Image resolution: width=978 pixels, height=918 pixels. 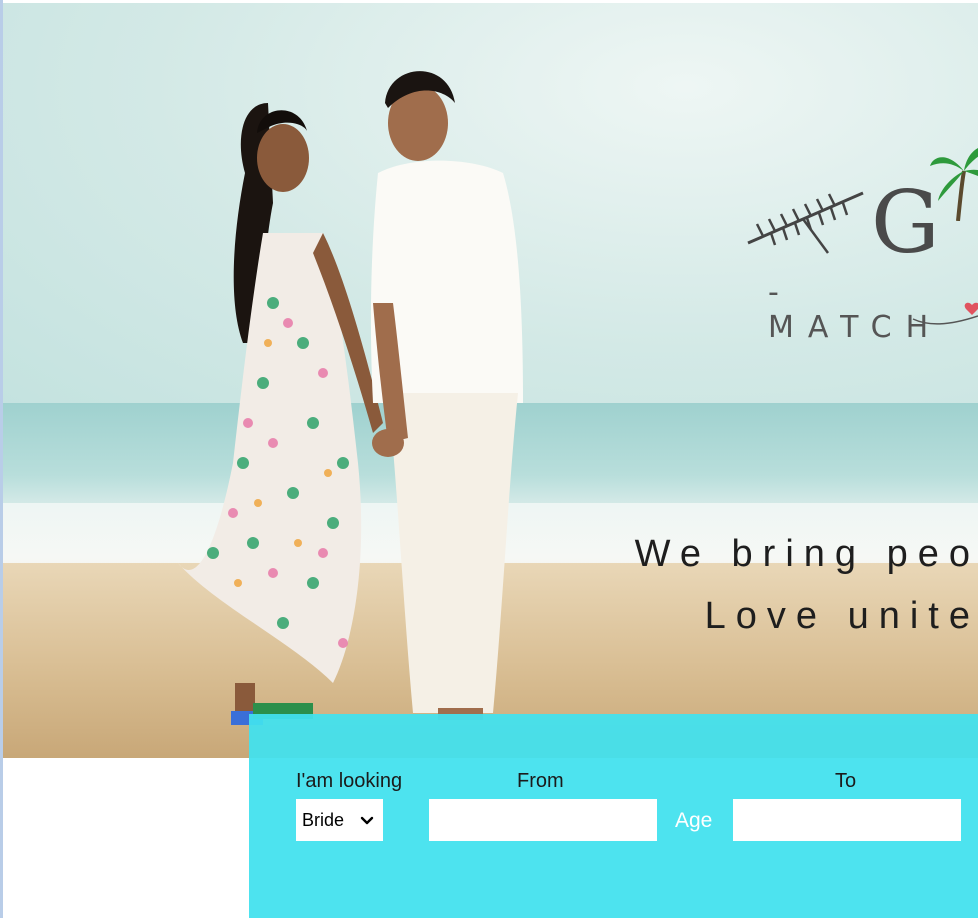 I want to click on heart-flourish-icon, so click(x=945, y=313).